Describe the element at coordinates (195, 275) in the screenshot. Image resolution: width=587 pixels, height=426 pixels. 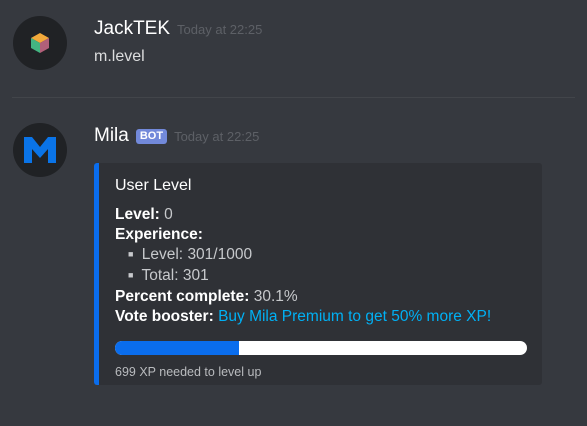
I see `exp-total-value: 301` at that location.